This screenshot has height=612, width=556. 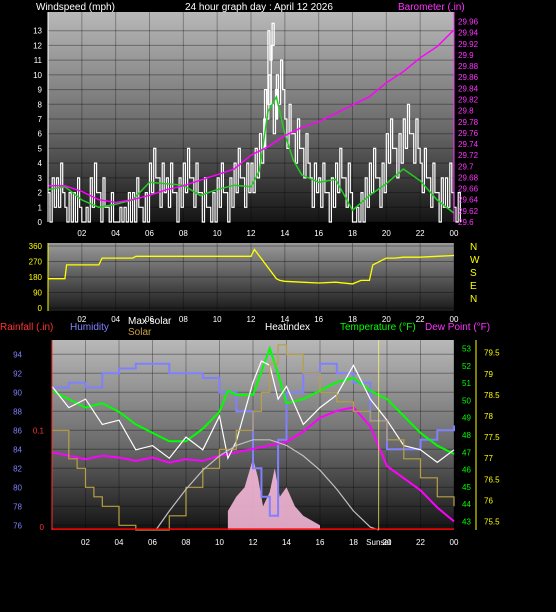 What do you see at coordinates (17, 430) in the screenshot?
I see `humidity-tick-label: 86` at bounding box center [17, 430].